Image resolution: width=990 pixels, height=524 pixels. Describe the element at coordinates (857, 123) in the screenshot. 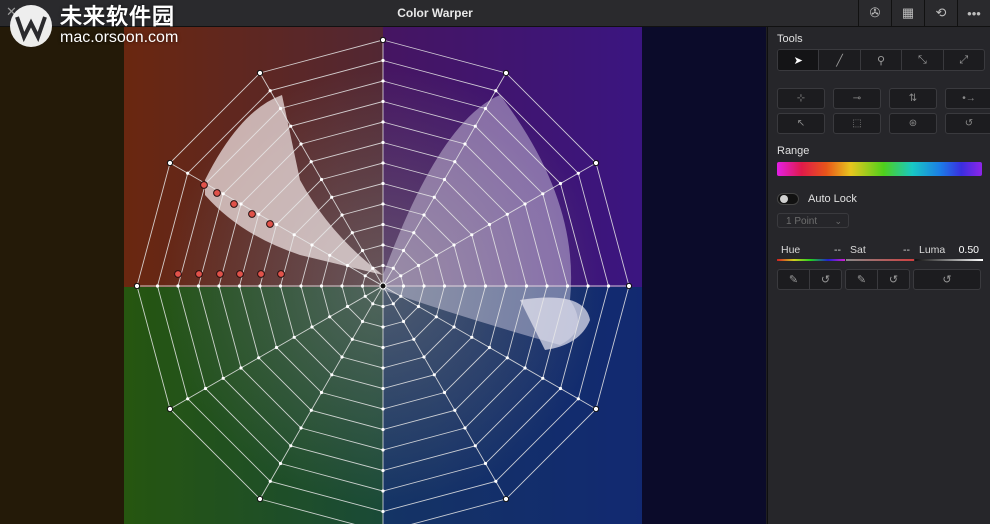

I see `lasso-select-icon: ⬚` at that location.